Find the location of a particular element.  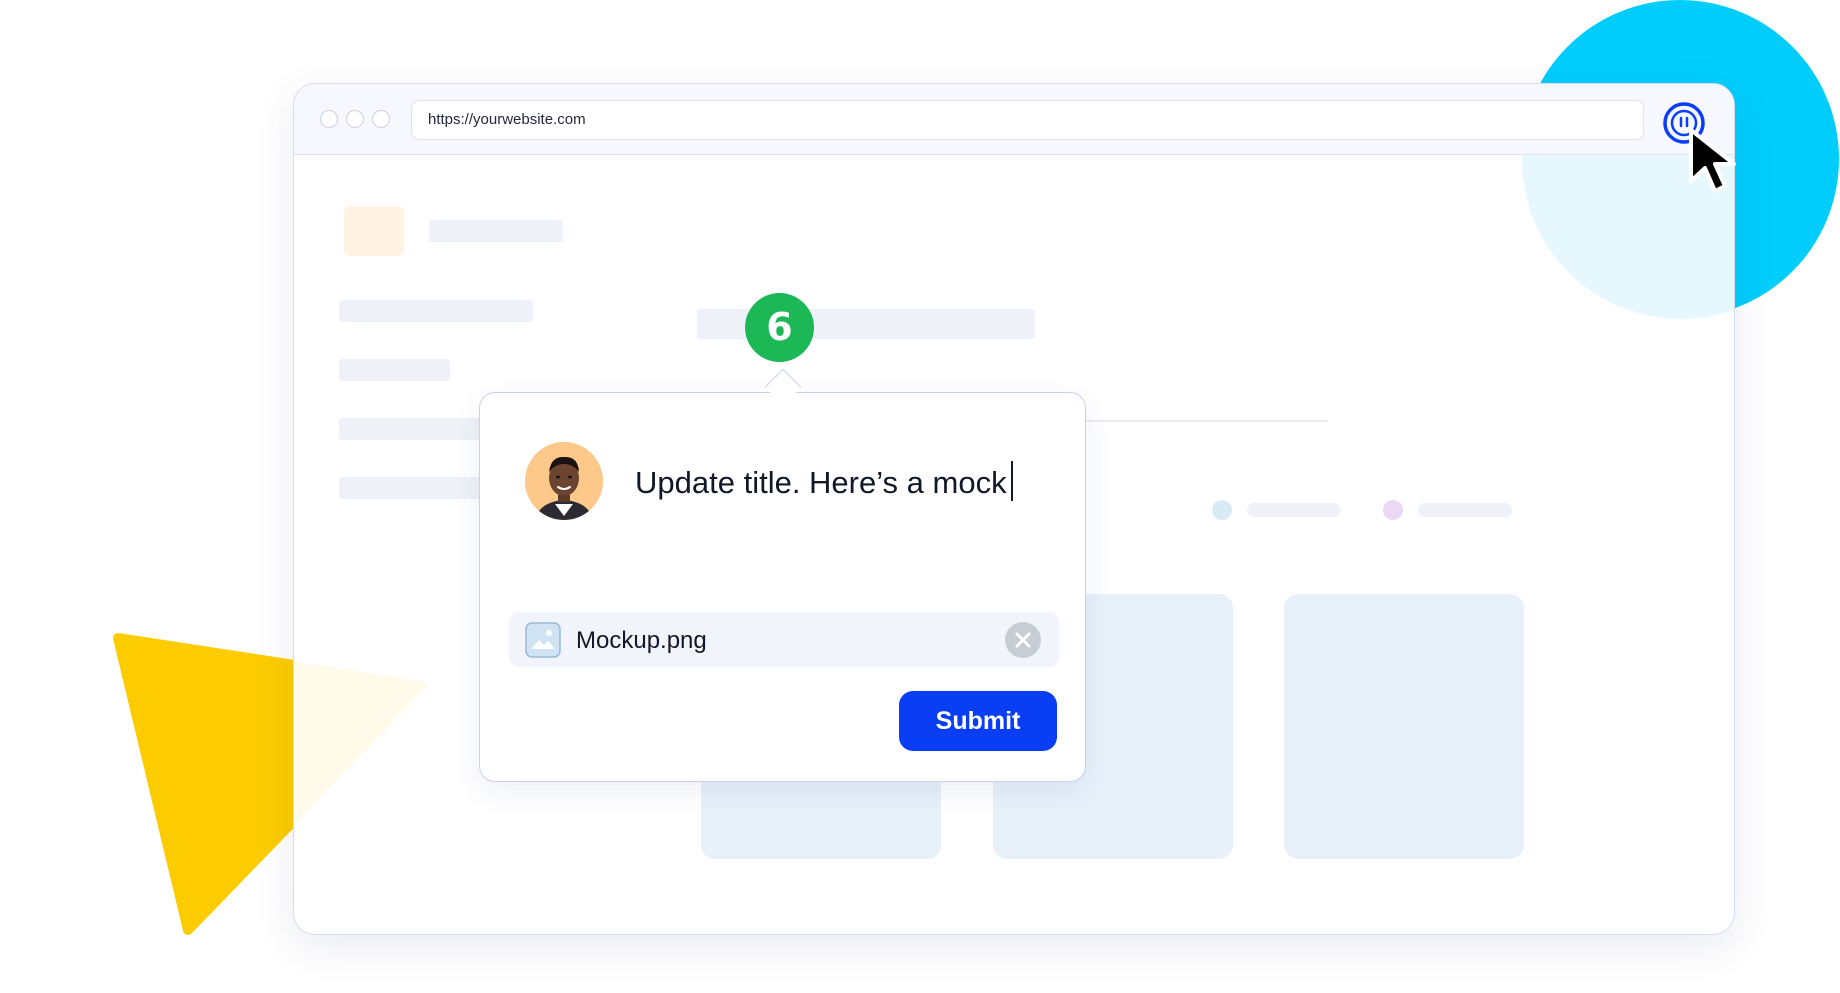

image-file-icon is located at coordinates (543, 640).